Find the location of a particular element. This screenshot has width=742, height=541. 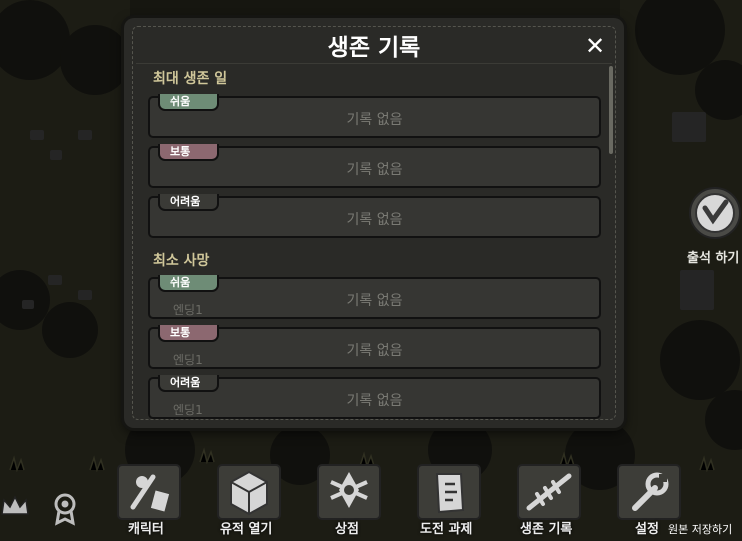

medal-icon is located at coordinates (65, 509).